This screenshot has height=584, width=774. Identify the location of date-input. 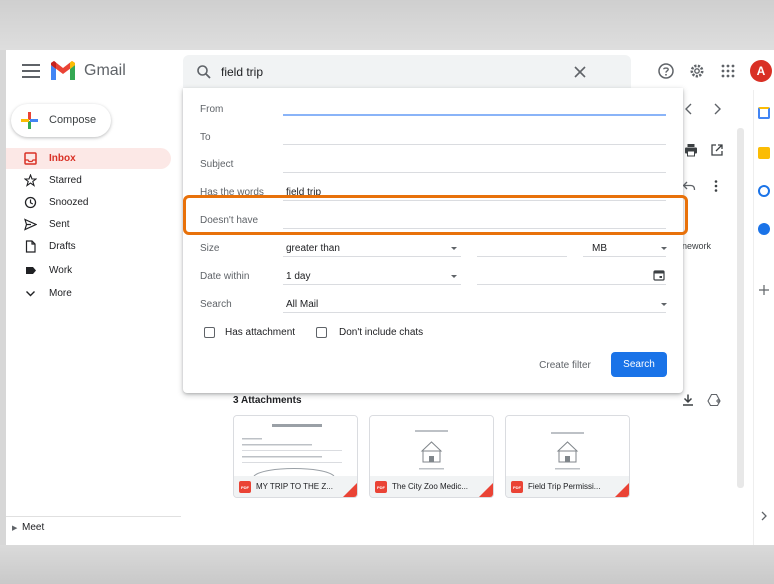
(571, 284).